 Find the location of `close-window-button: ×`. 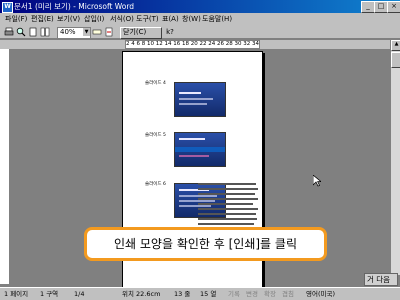

close-window-button: × is located at coordinates (393, 7).